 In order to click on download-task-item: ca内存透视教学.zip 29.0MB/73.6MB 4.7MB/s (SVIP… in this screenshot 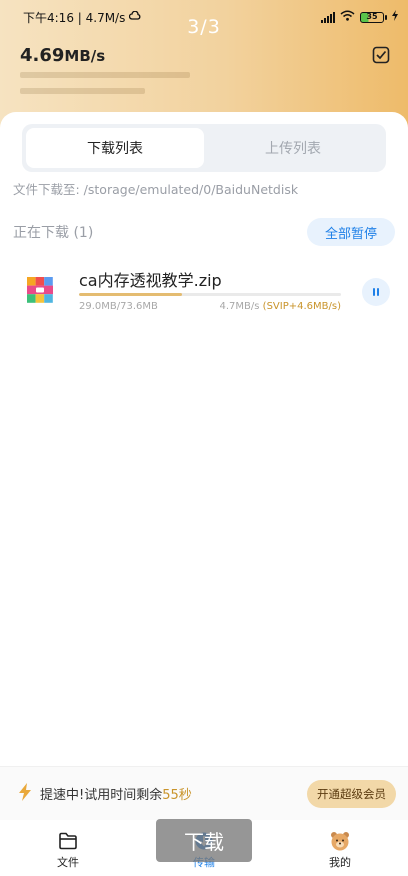, I will do `click(208, 294)`.